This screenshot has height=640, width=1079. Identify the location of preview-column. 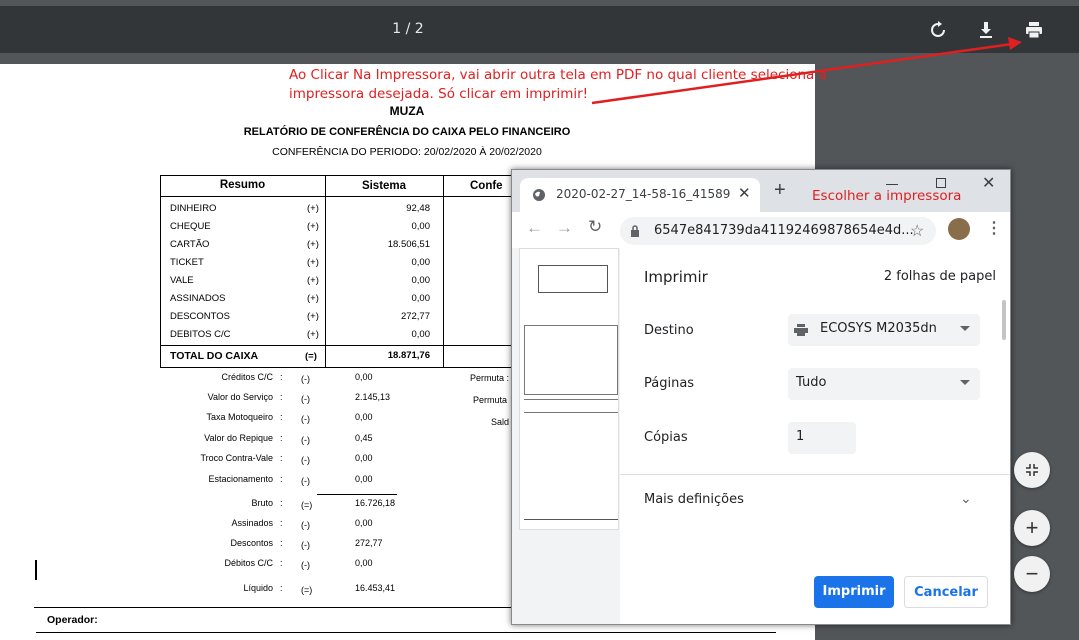
(566, 436).